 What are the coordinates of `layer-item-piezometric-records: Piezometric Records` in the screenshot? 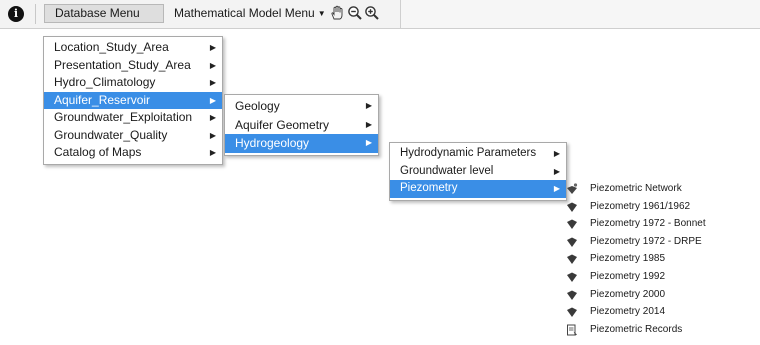 It's located at (661, 330).